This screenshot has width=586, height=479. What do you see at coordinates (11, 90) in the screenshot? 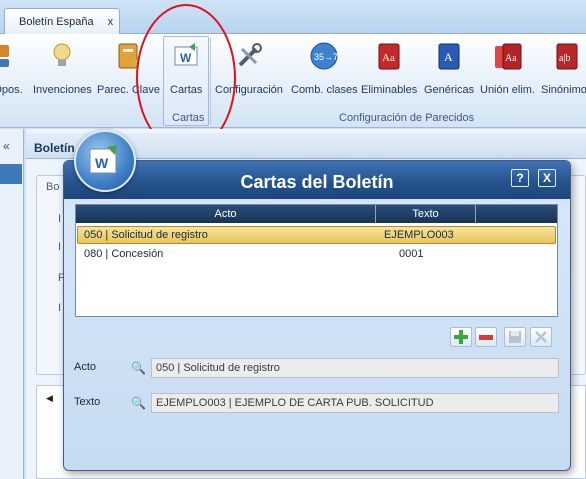
I see `ribbon-label: Opos.` at bounding box center [11, 90].